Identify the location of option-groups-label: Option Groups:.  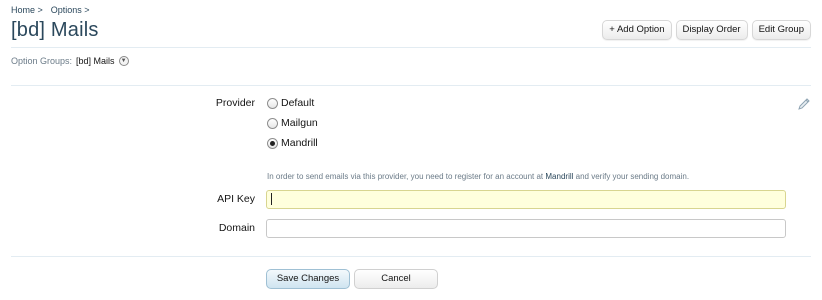
(42, 61).